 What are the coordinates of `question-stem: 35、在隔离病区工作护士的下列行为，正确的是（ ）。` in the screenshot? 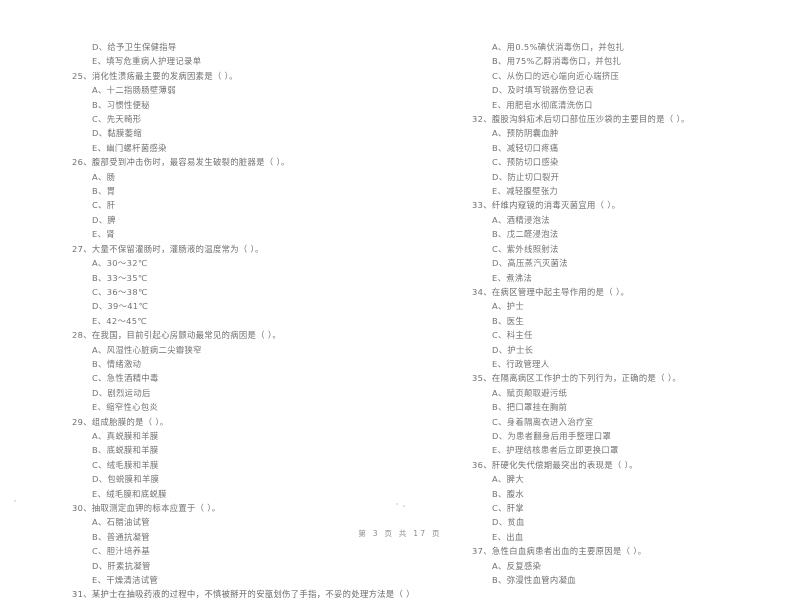 It's located at (576, 378).